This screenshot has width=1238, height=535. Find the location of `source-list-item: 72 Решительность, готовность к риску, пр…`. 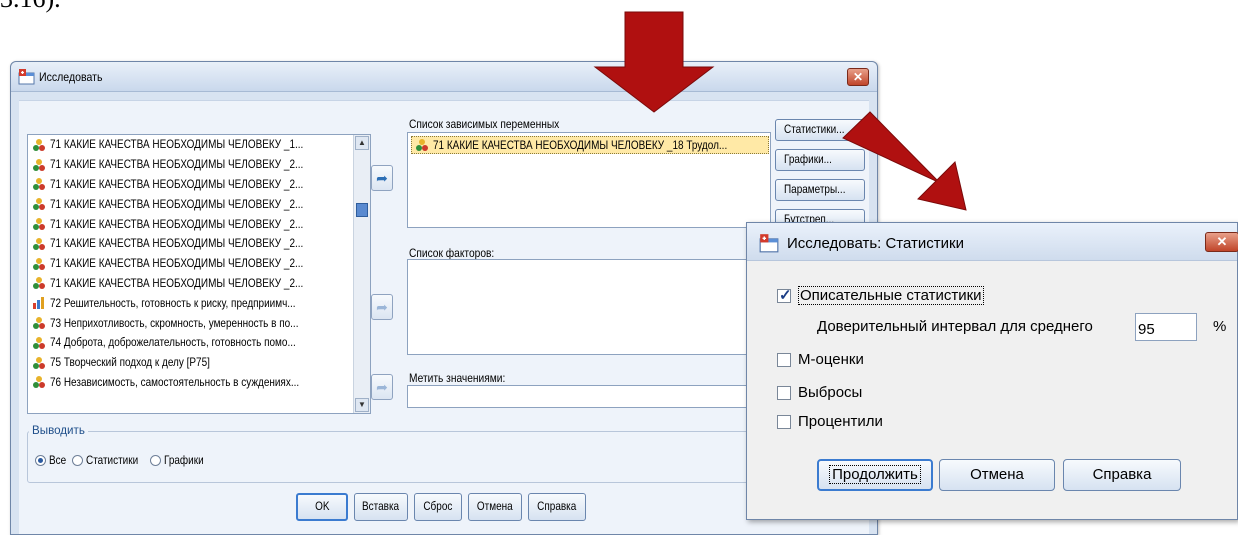

source-list-item: 72 Решительность, готовность к риску, пр… is located at coordinates (199, 303).